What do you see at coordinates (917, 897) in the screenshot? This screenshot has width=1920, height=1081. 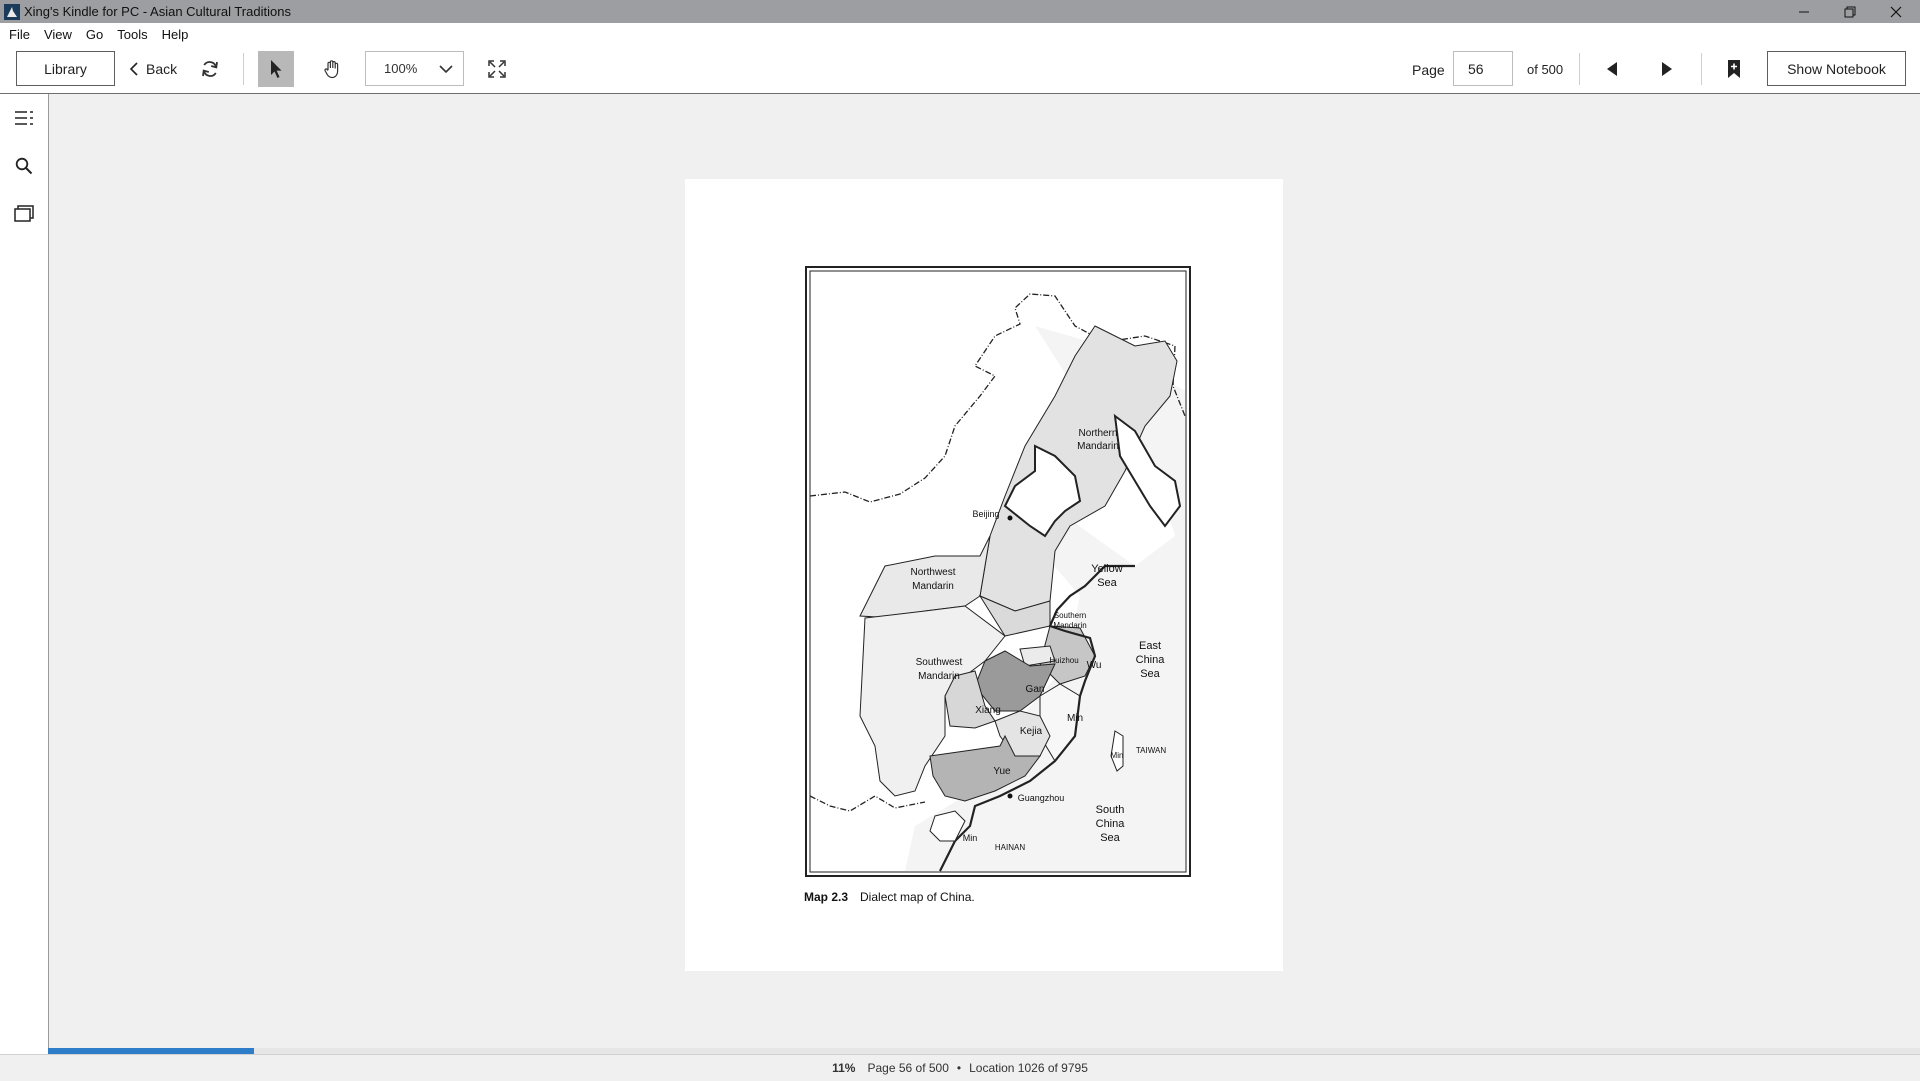 I see `caption-text: Dialect map of China.` at bounding box center [917, 897].